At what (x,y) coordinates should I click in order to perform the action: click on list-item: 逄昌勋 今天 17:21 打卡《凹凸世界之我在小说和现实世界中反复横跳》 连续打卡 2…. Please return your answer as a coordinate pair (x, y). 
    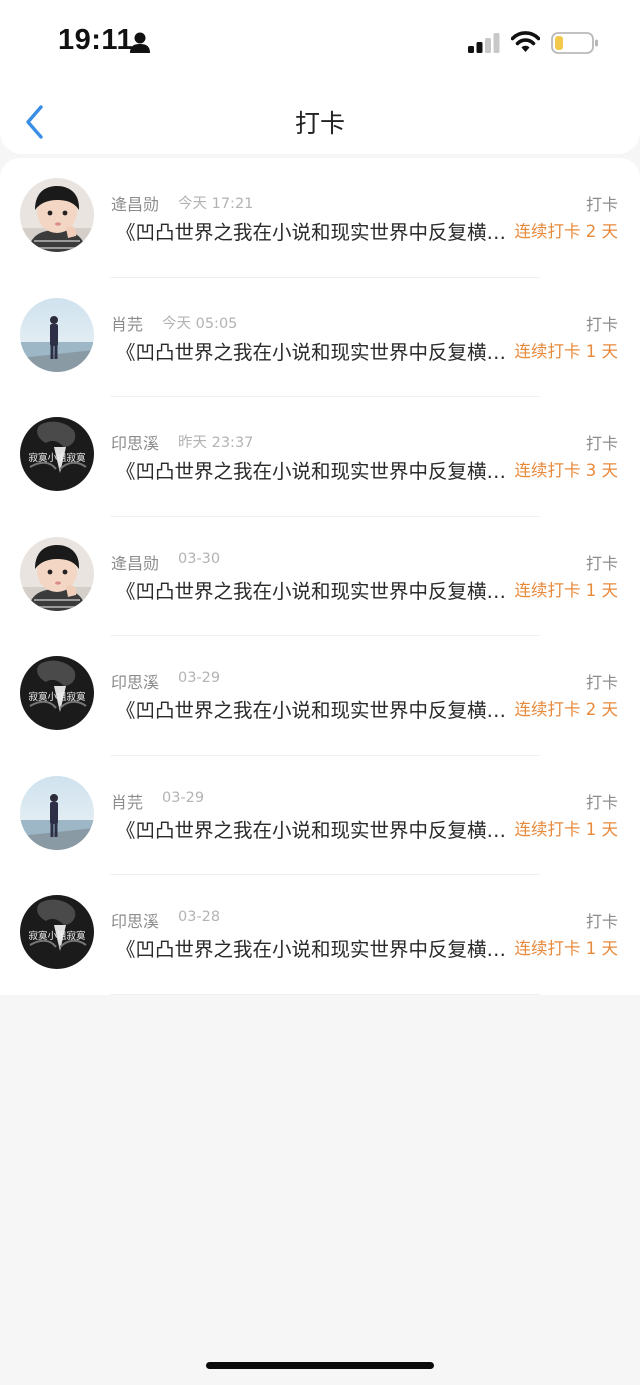
    Looking at the image, I should click on (320, 218).